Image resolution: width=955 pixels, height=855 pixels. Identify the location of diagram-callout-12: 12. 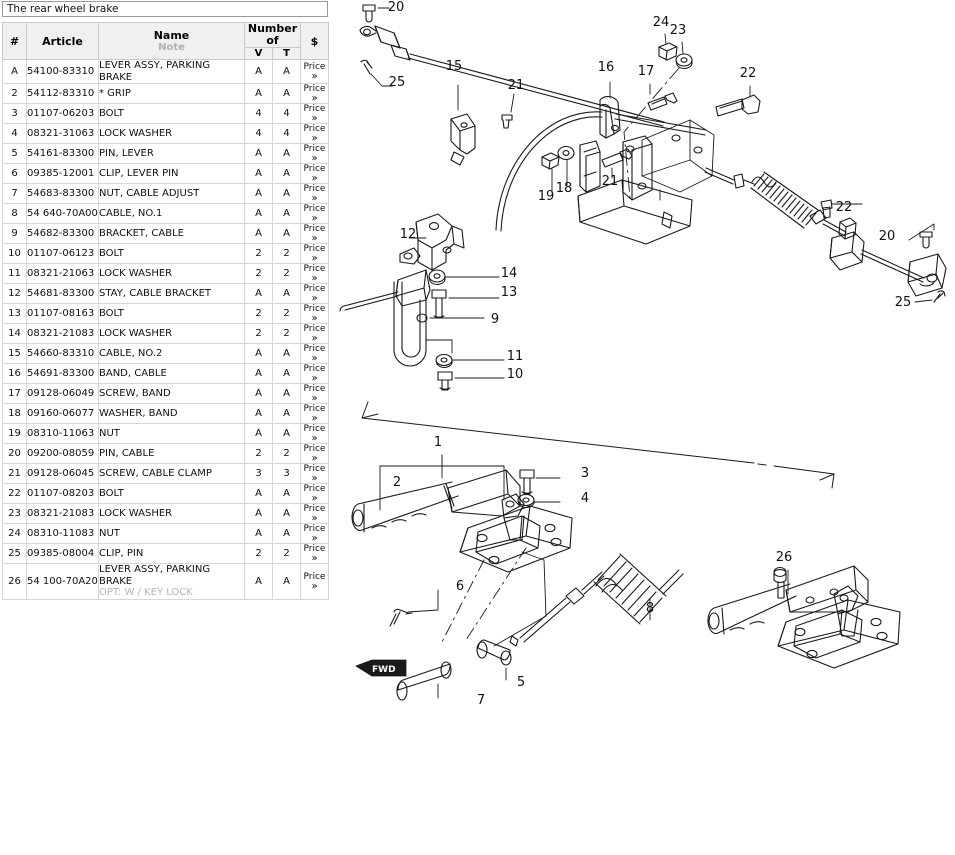
(408, 234).